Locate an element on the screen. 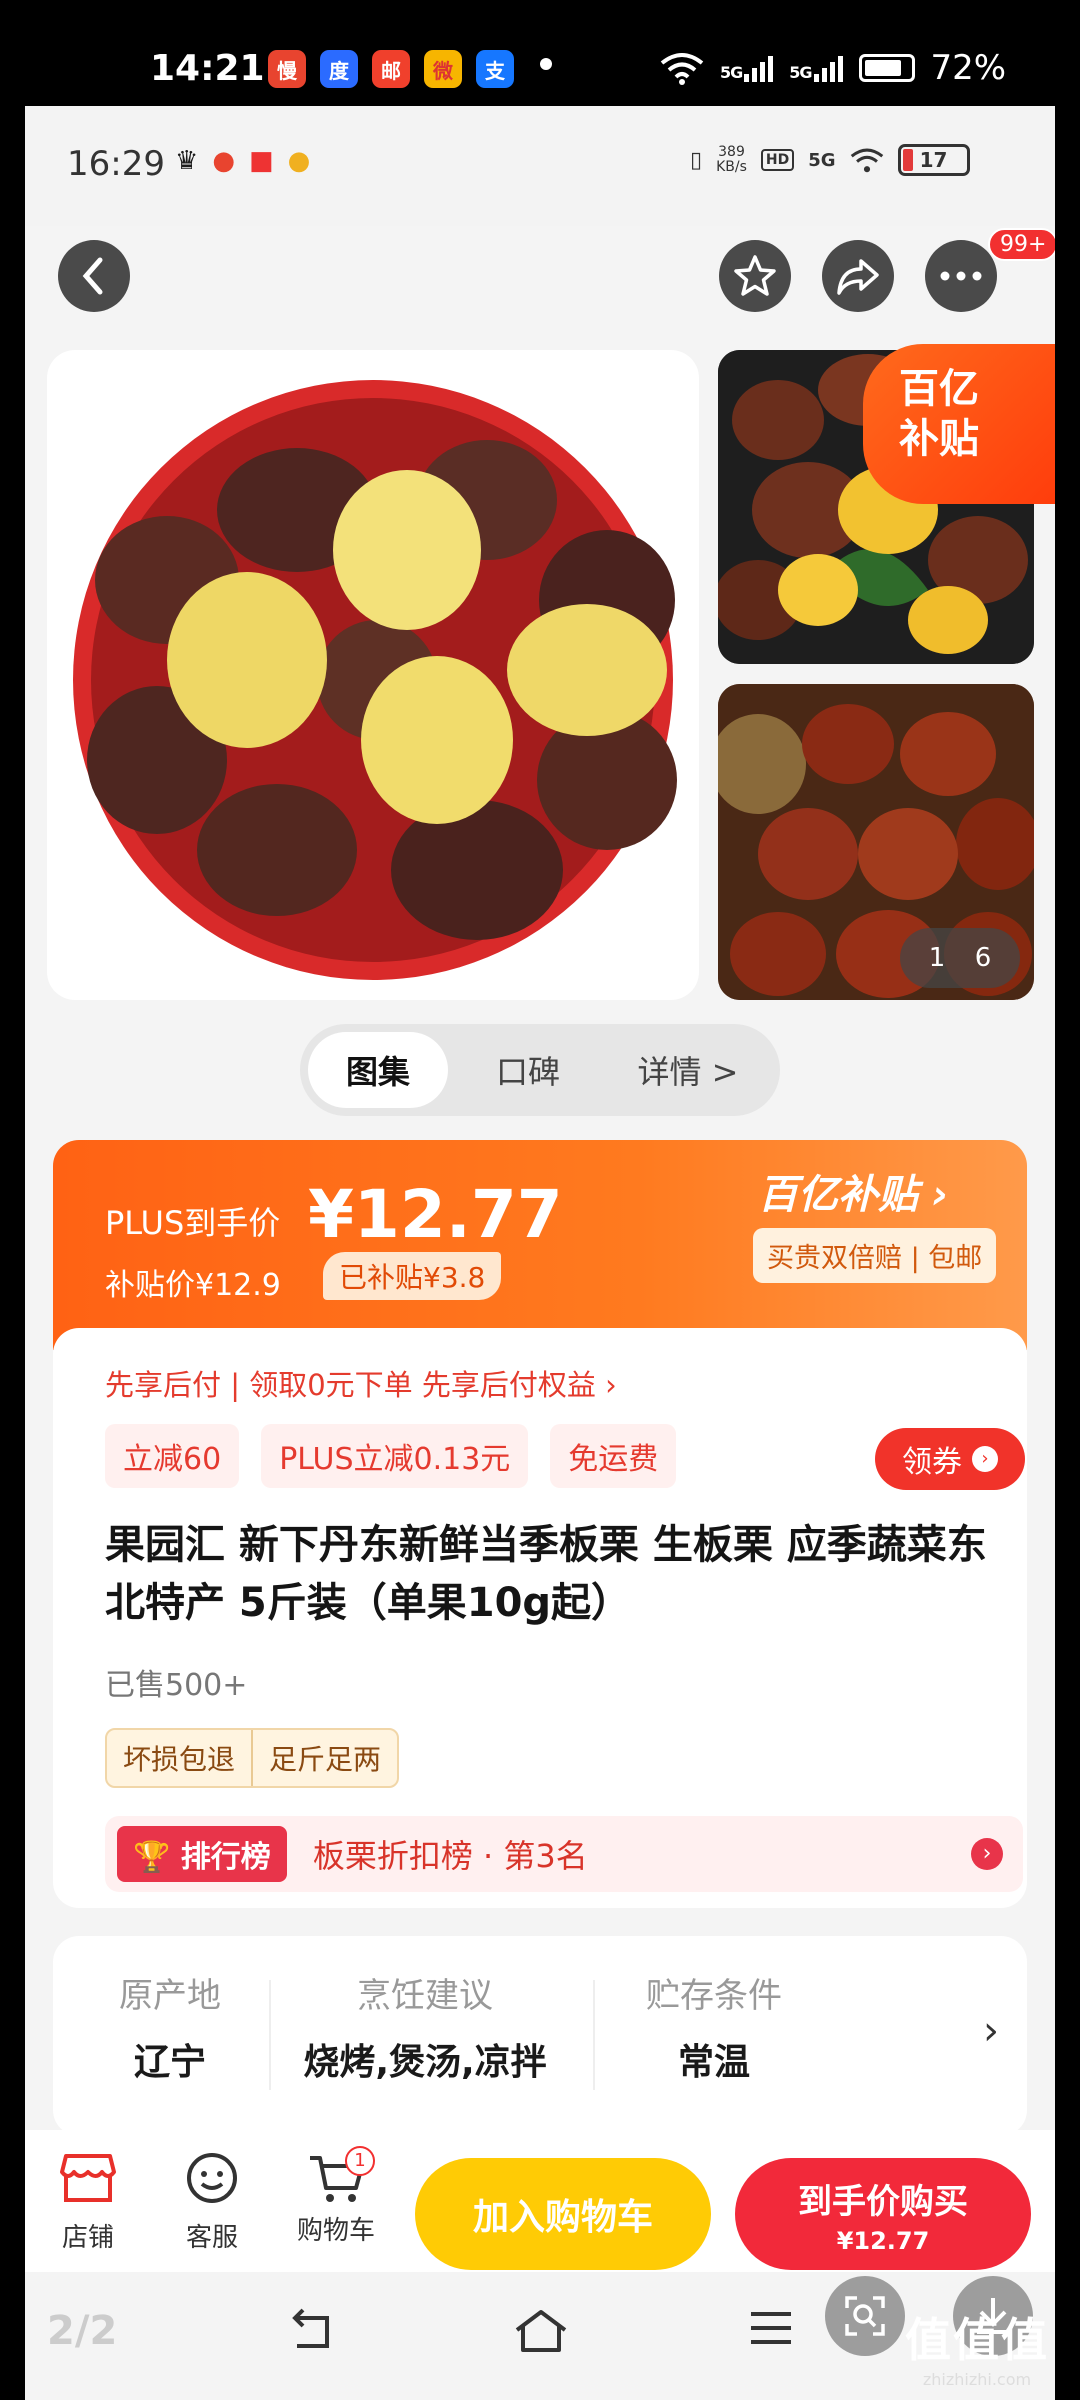 The width and height of the screenshot is (1080, 2400). inner-clock: 16:29 is located at coordinates (116, 164).